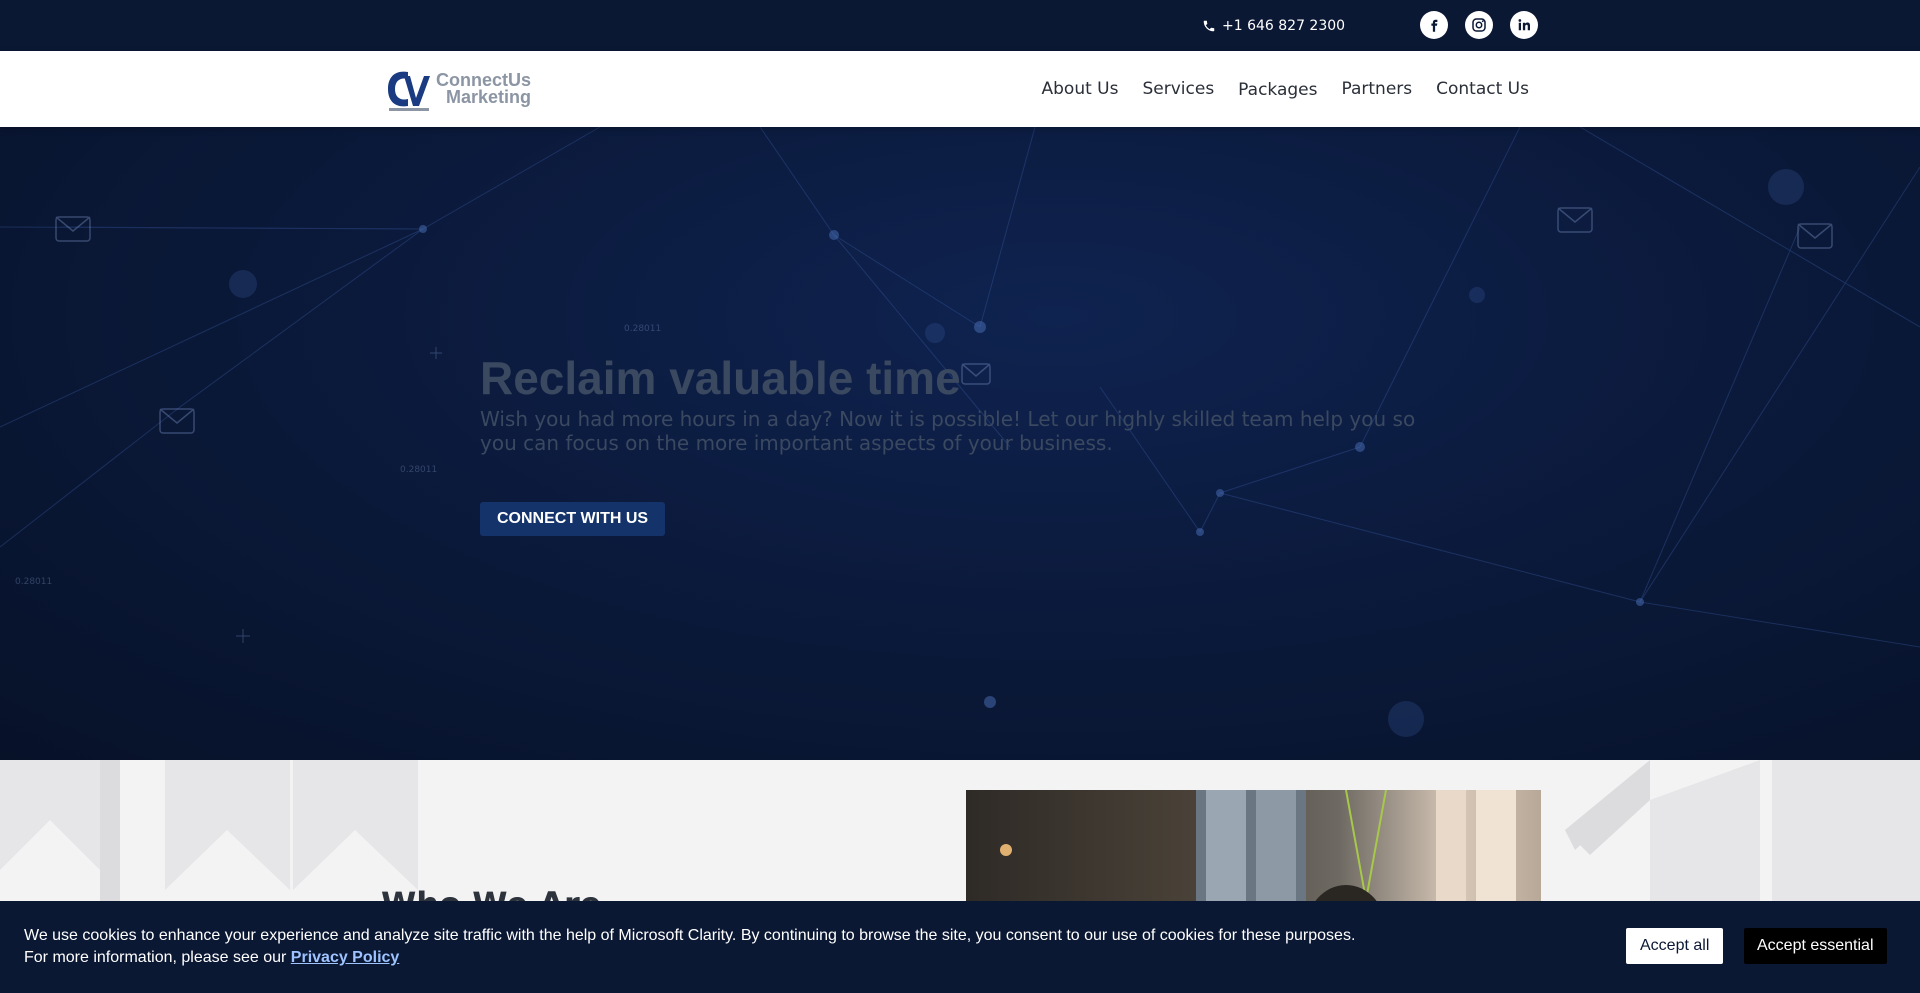  I want to click on instagram-icon, so click(1479, 25).